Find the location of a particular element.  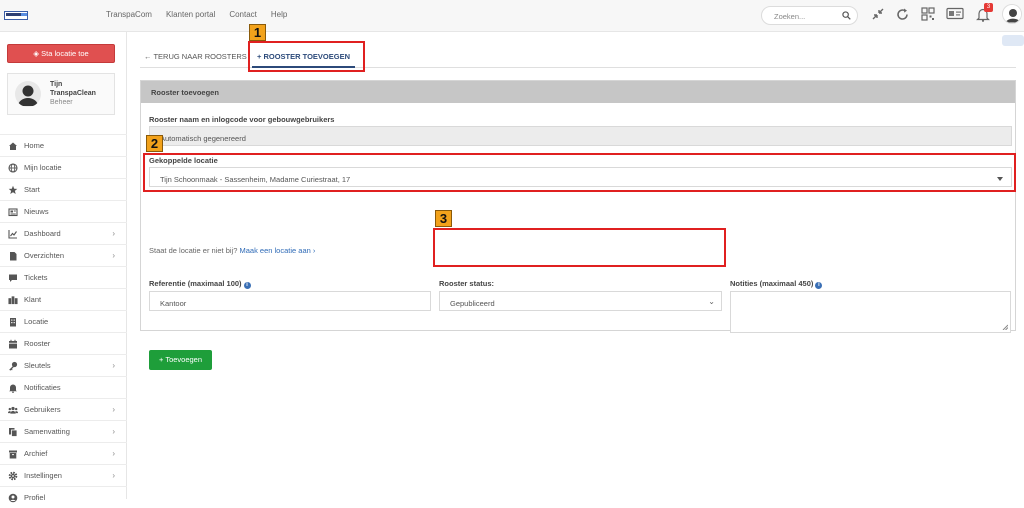

id-card-icon is located at coordinates (955, 14).